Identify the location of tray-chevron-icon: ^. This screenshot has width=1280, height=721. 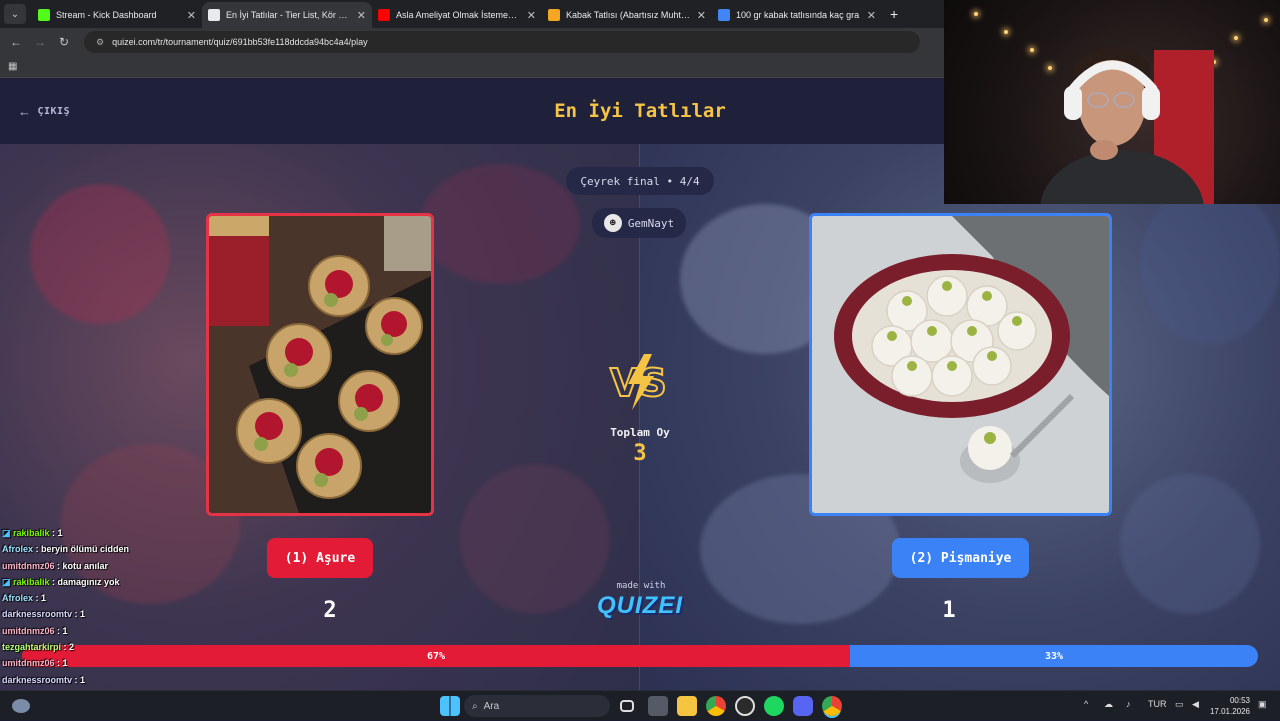
(1086, 704).